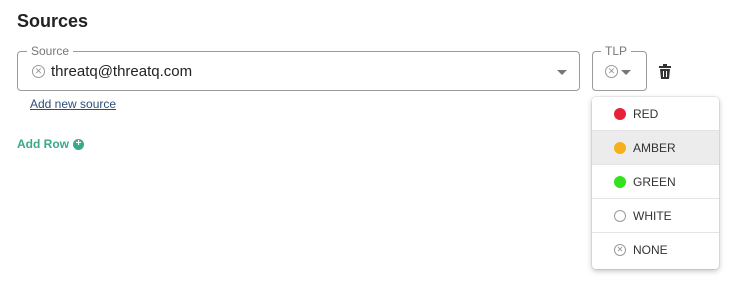 Image resolution: width=741 pixels, height=286 pixels. Describe the element at coordinates (611, 71) in the screenshot. I see `clear-tlp-icon: ✕` at that location.